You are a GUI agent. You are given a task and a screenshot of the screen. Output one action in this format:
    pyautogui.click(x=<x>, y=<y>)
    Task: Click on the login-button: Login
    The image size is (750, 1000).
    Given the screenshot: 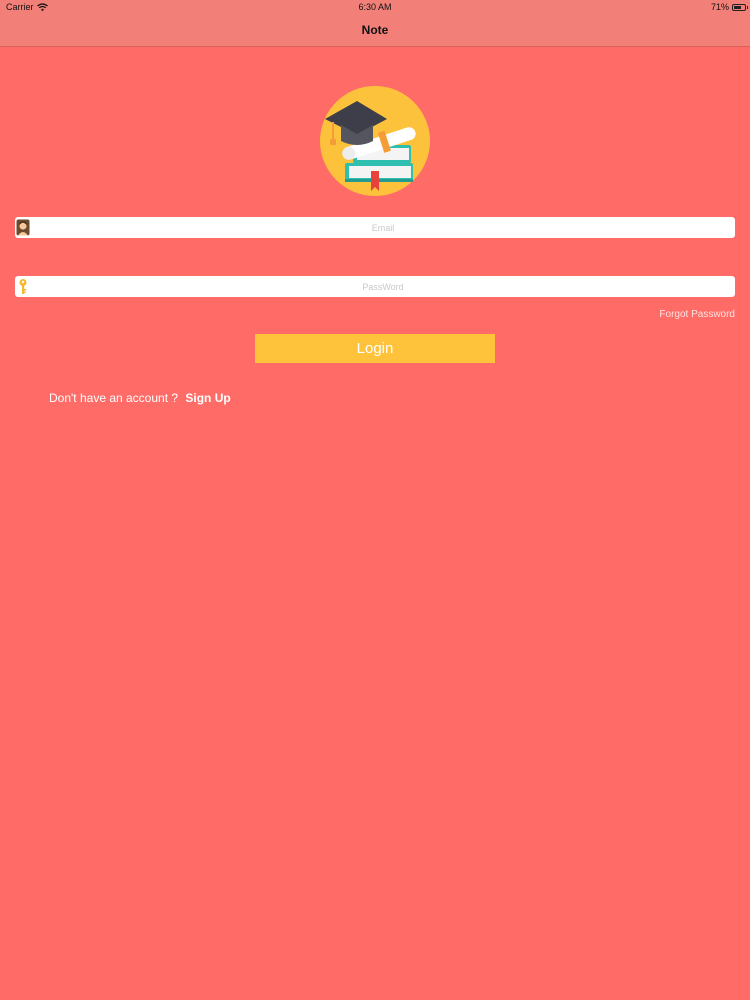 What is the action you would take?
    pyautogui.click(x=375, y=348)
    